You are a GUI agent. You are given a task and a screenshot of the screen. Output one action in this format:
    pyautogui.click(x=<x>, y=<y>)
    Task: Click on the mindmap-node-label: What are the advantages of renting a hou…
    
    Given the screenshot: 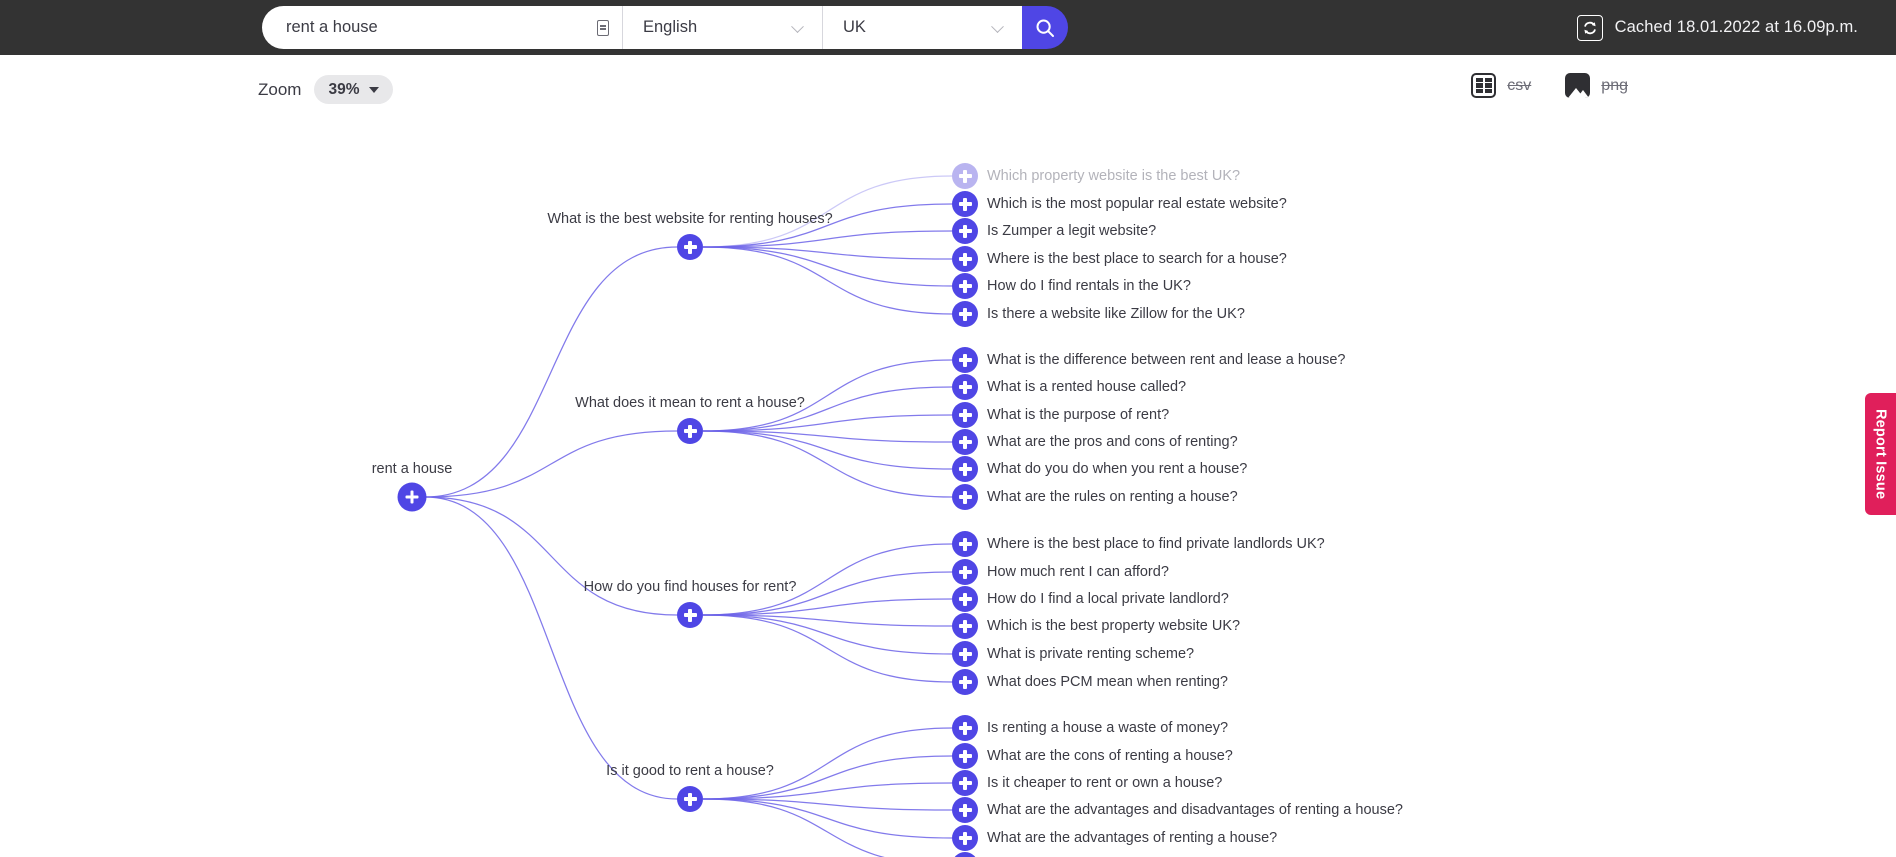 What is the action you would take?
    pyautogui.click(x=1132, y=838)
    